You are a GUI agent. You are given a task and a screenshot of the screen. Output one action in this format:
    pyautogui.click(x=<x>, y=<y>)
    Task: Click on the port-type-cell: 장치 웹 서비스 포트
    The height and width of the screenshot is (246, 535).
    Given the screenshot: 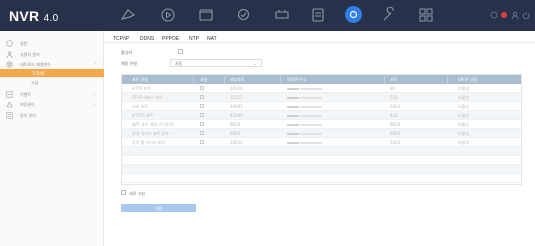 What is the action you would take?
    pyautogui.click(x=149, y=142)
    